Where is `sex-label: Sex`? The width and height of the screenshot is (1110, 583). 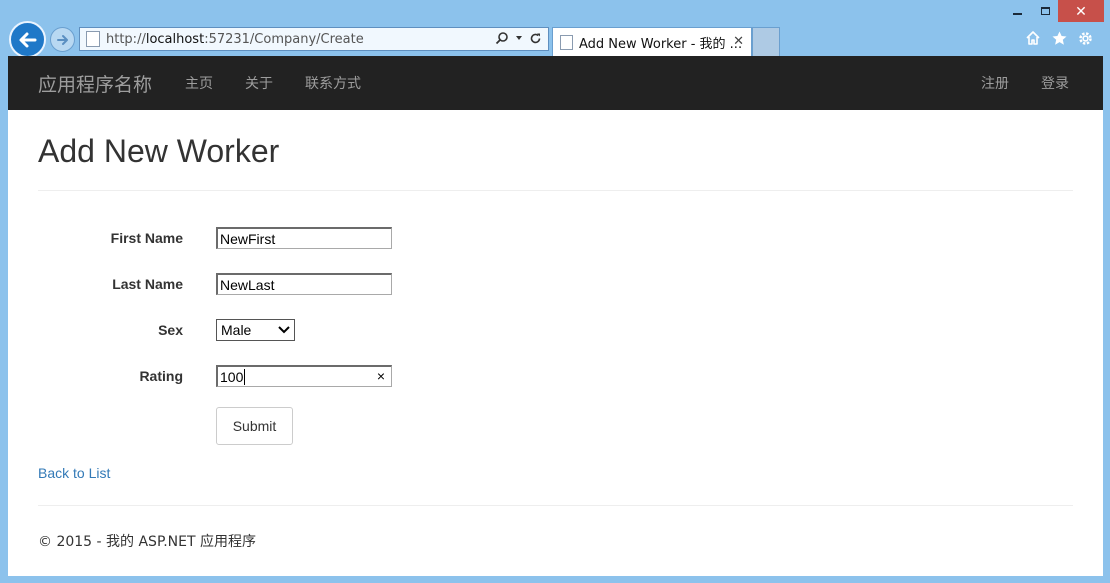
sex-label: Sex is located at coordinates (170, 330).